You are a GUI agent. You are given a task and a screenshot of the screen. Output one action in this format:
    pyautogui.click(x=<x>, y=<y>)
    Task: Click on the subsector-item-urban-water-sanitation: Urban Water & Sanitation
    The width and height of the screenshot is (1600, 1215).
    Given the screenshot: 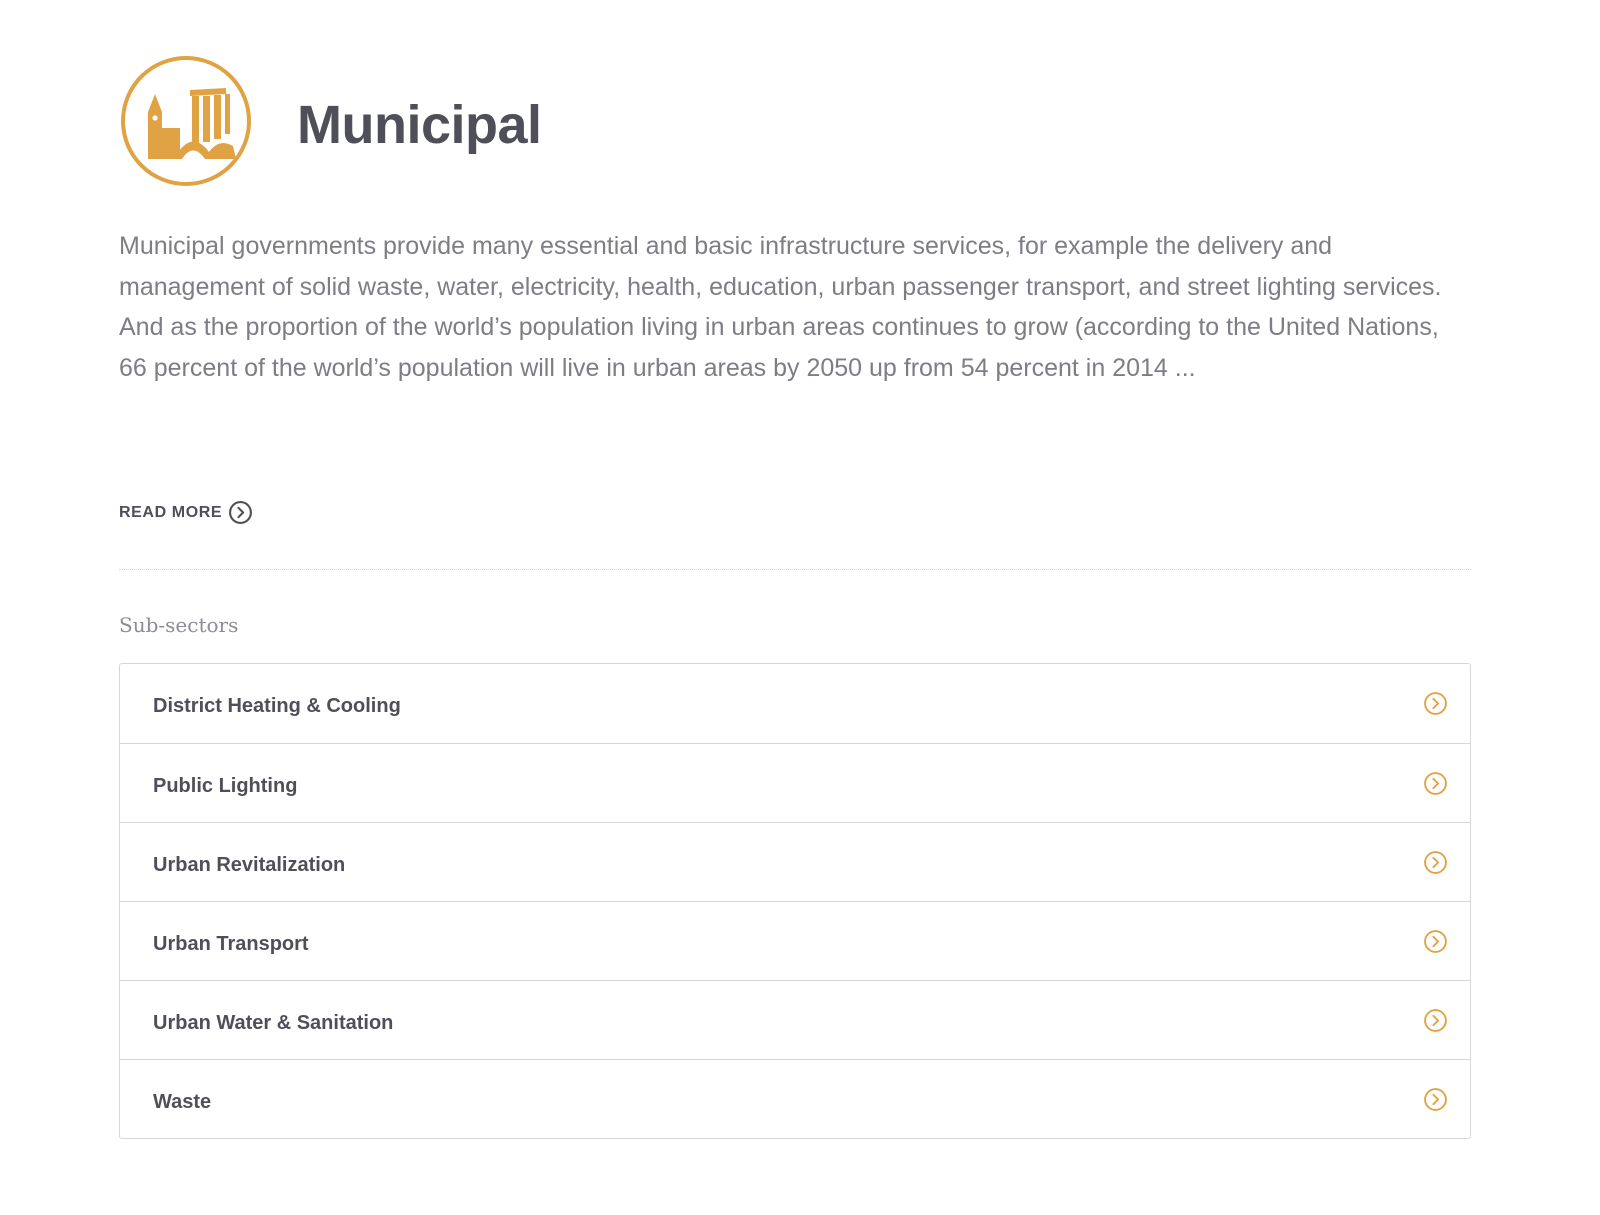 What is the action you would take?
    pyautogui.click(x=795, y=1019)
    